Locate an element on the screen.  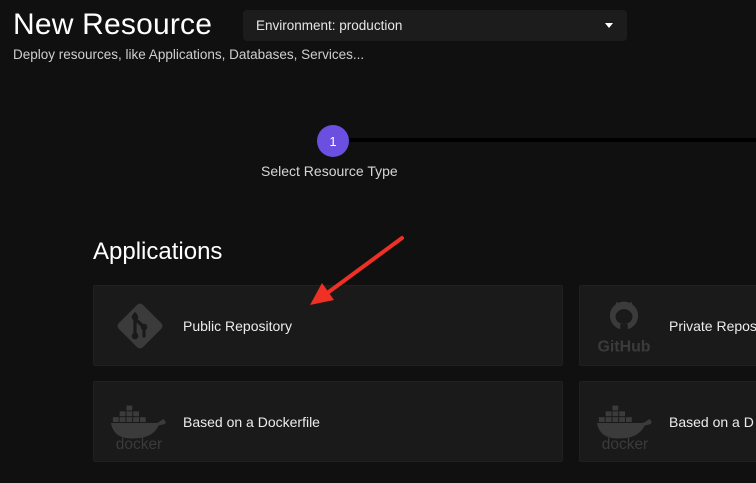
git-icon is located at coordinates (140, 326).